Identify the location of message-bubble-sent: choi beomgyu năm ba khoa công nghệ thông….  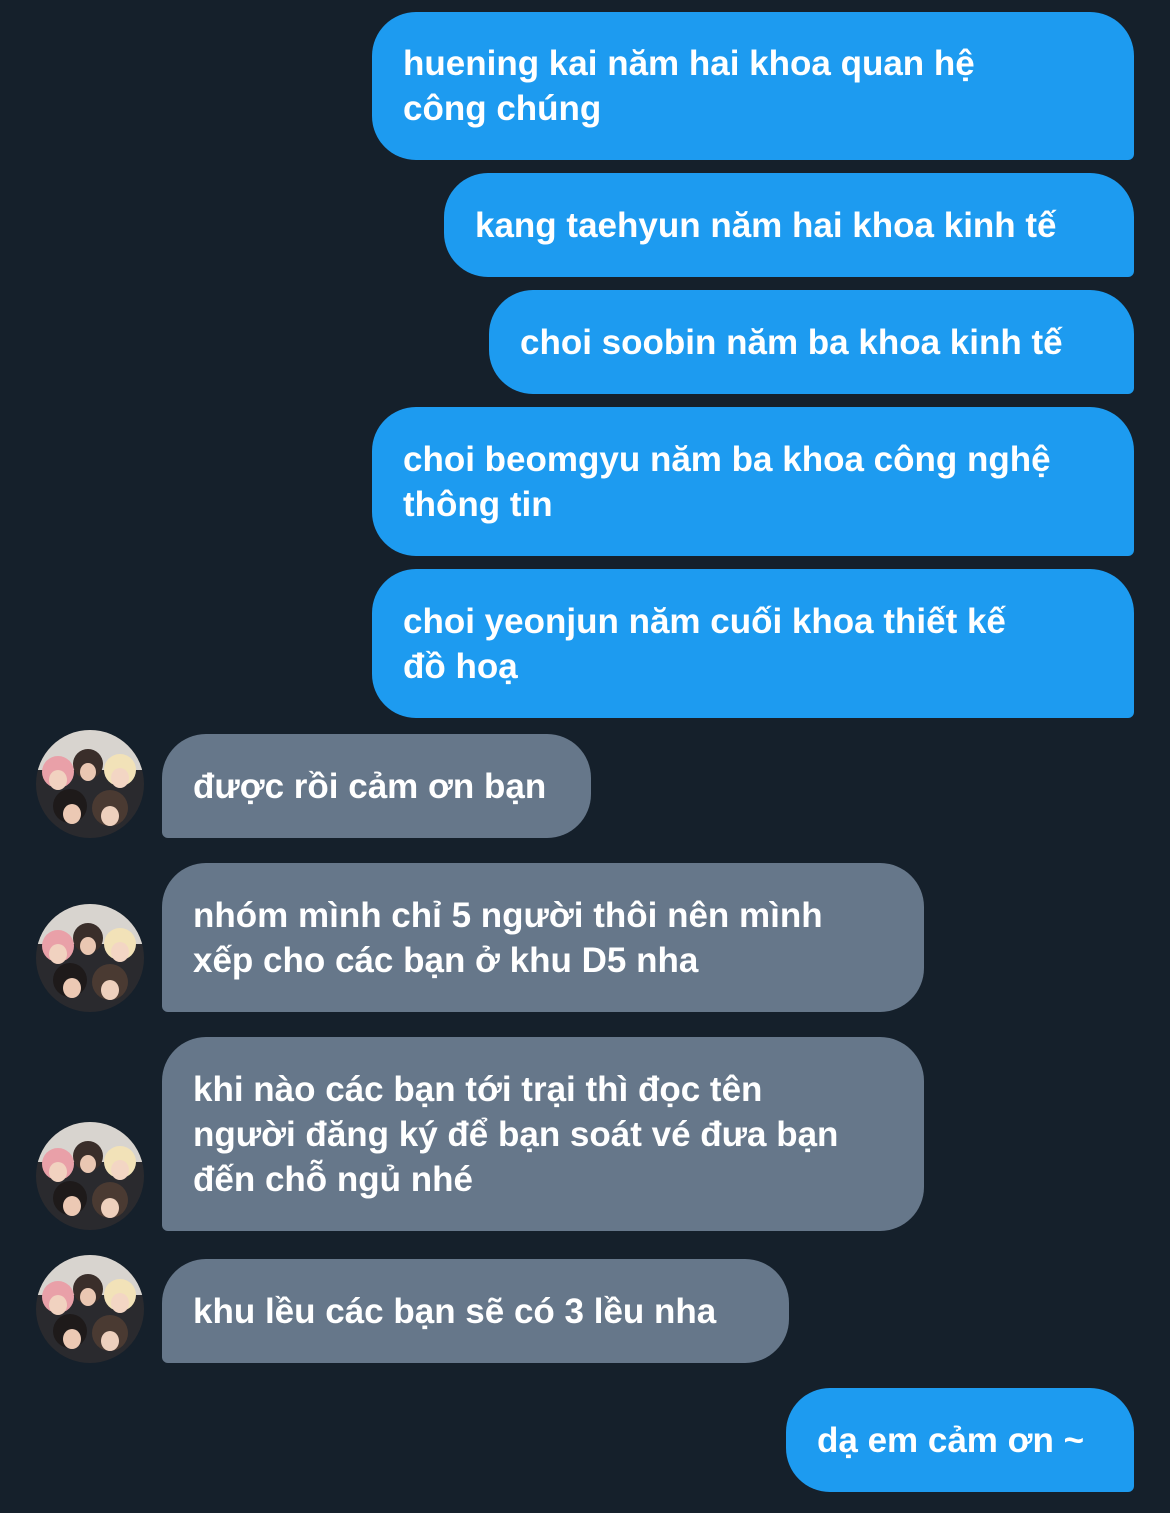
(753, 481).